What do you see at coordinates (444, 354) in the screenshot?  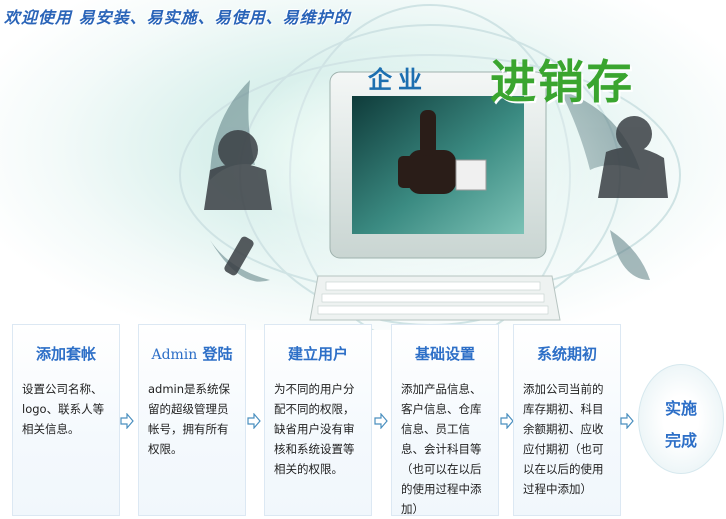 I see `step-title: 基础设置` at bounding box center [444, 354].